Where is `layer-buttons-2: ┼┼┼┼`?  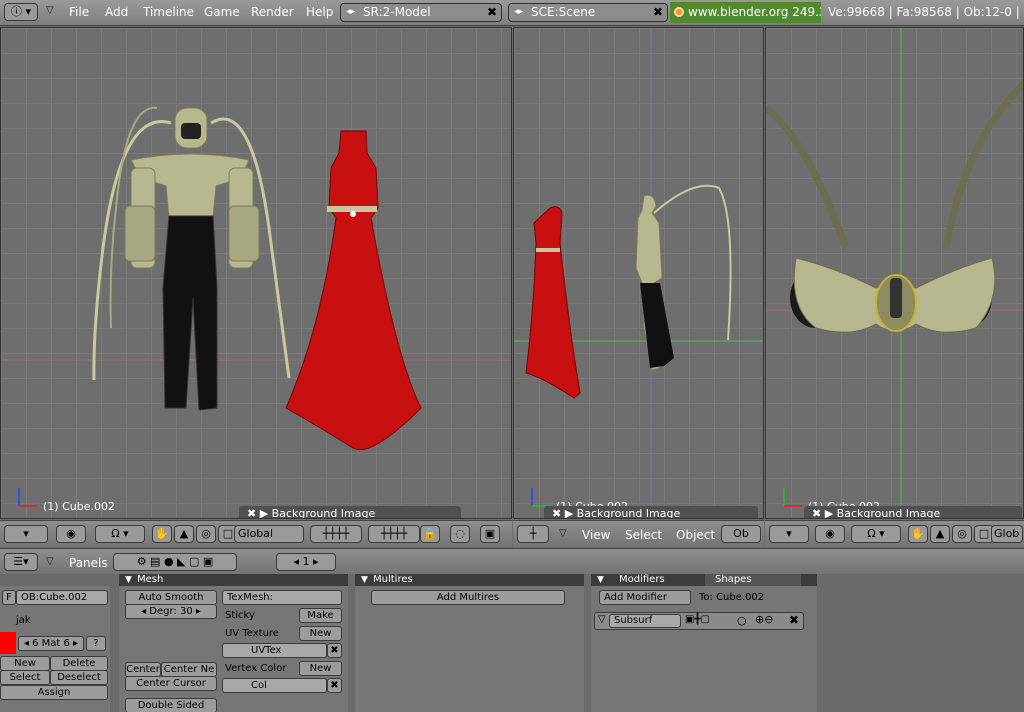 layer-buttons-2: ┼┼┼┼ is located at coordinates (394, 534).